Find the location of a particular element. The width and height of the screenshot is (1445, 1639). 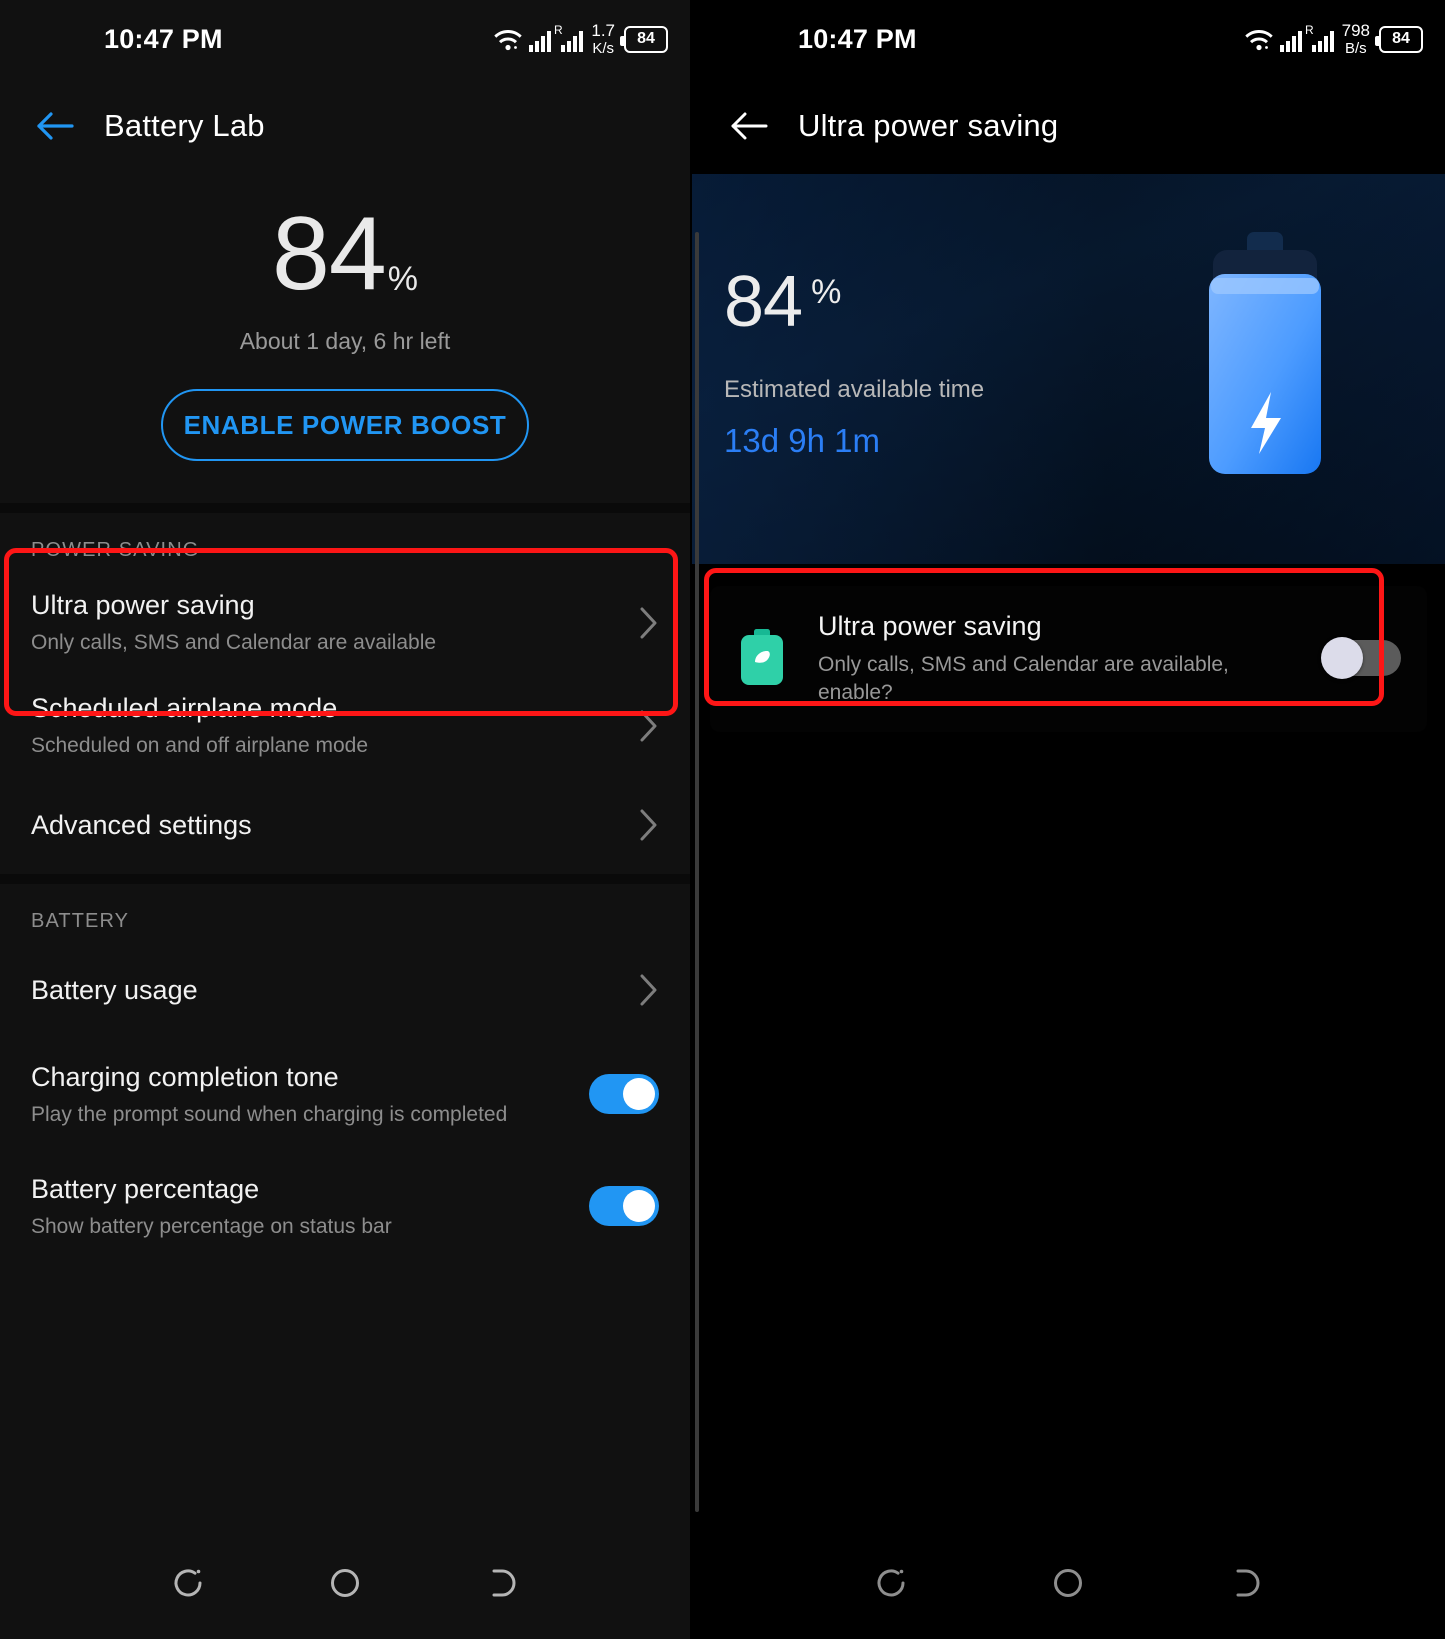

enable-power-boost-button: ENABLE POWER BOOST is located at coordinates (345, 425).